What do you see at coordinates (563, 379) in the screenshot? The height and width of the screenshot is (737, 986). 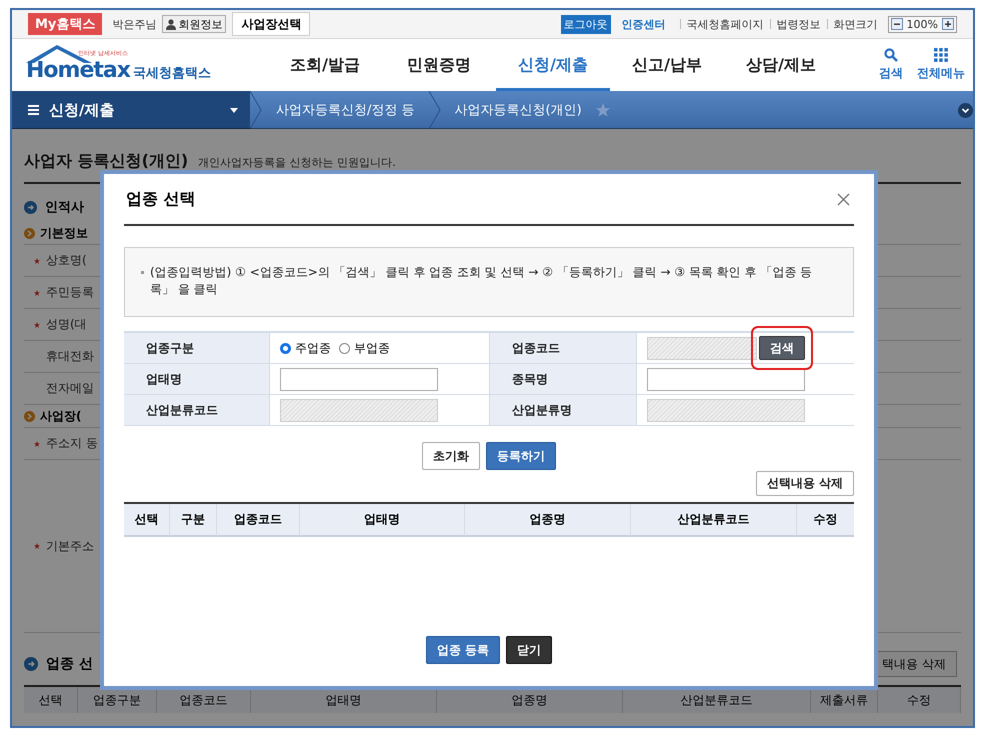 I see `form-label: 종목명` at bounding box center [563, 379].